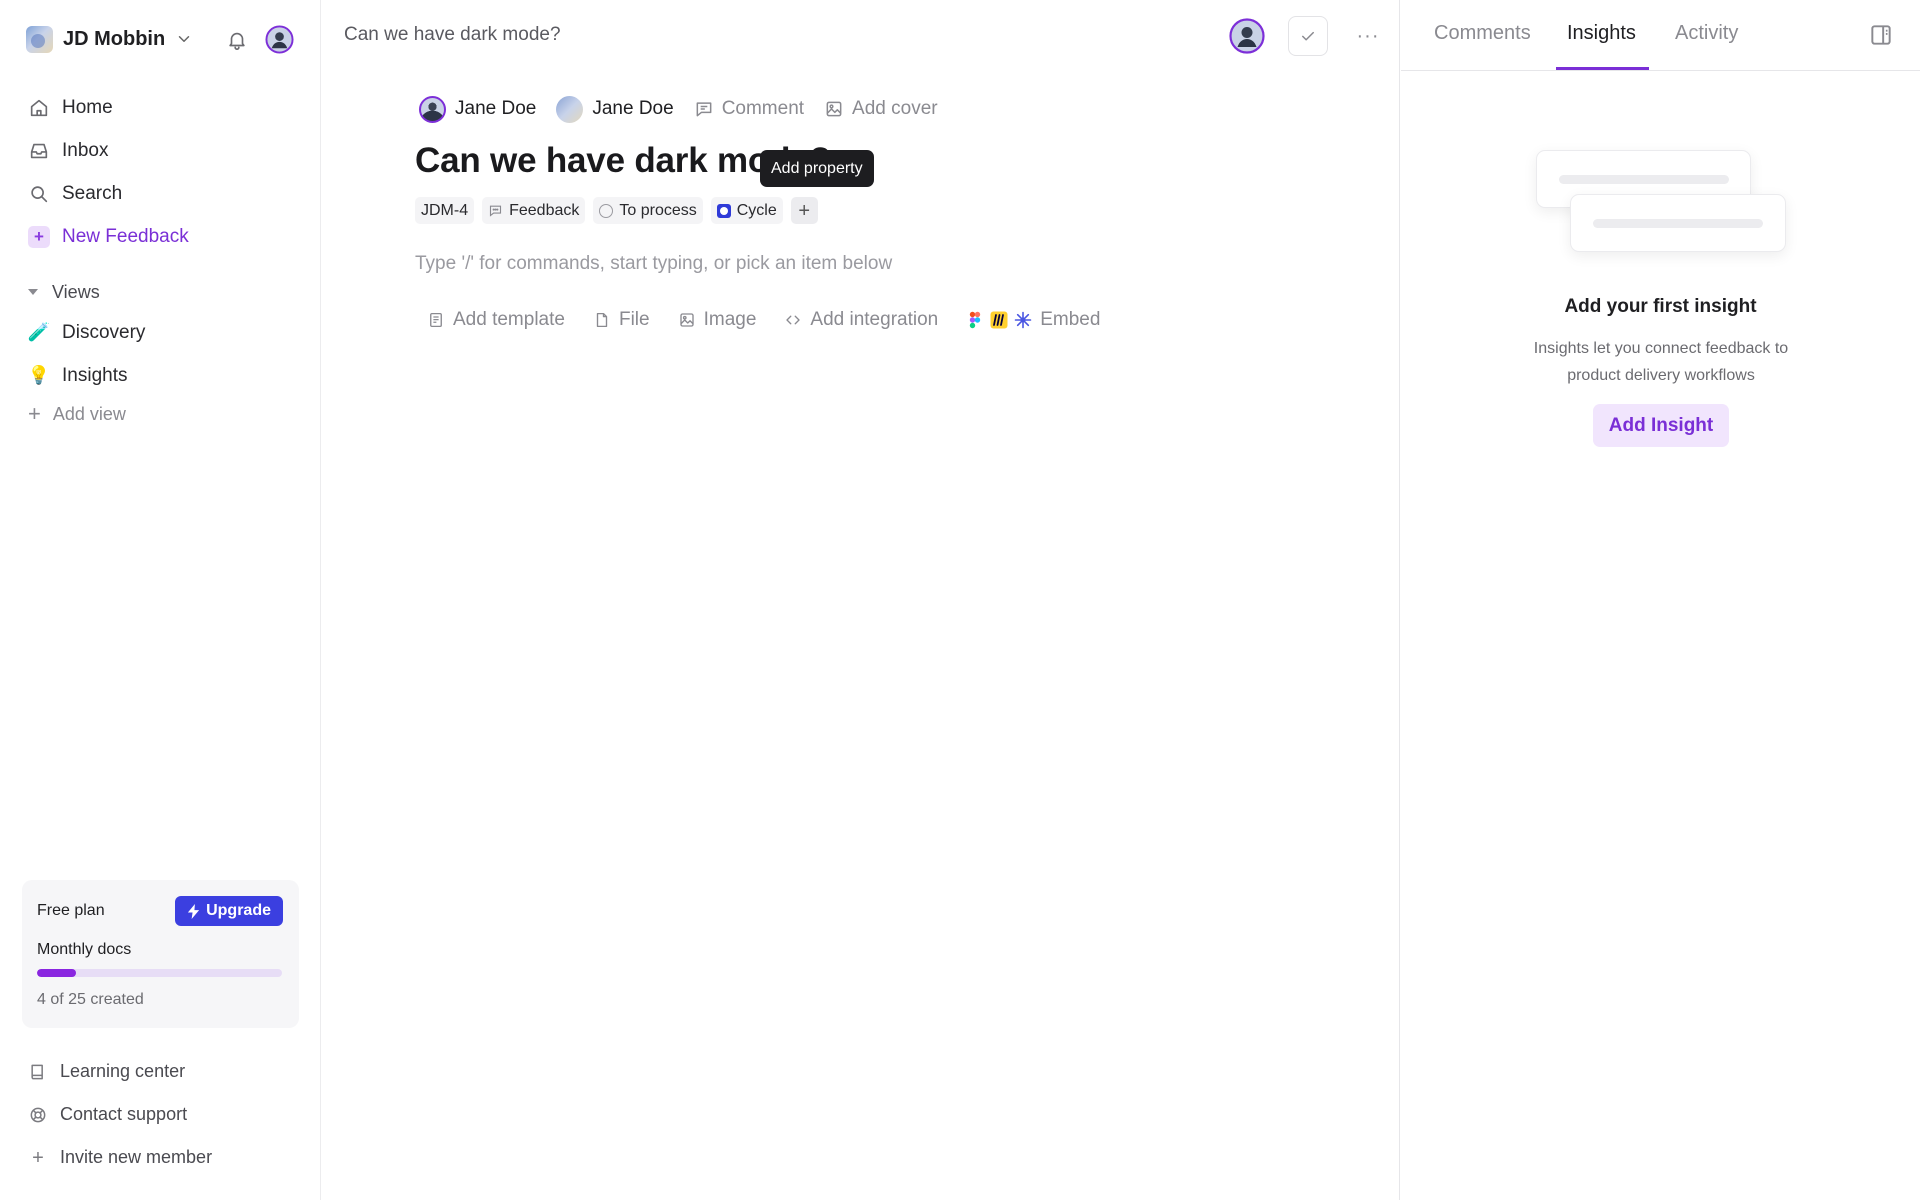  Describe the element at coordinates (1482, 33) in the screenshot. I see `tab-comments: Comments` at that location.